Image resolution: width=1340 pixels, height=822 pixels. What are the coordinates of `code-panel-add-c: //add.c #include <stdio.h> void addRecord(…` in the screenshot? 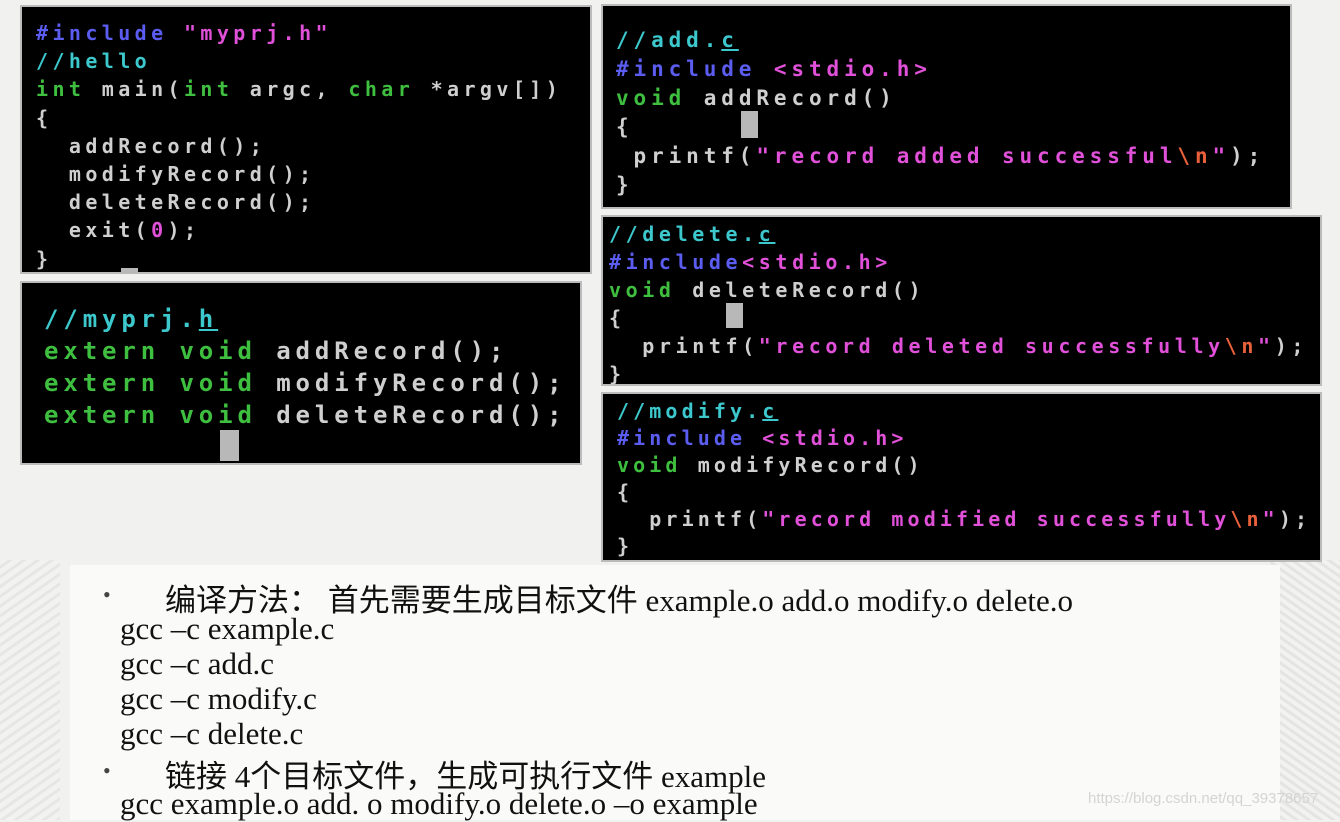 It's located at (946, 106).